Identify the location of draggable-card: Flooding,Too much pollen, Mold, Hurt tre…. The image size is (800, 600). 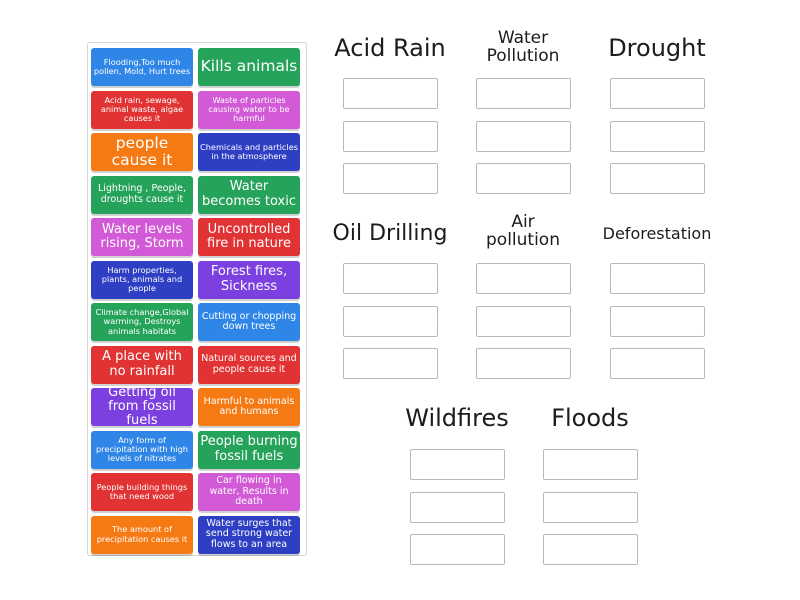
(142, 67).